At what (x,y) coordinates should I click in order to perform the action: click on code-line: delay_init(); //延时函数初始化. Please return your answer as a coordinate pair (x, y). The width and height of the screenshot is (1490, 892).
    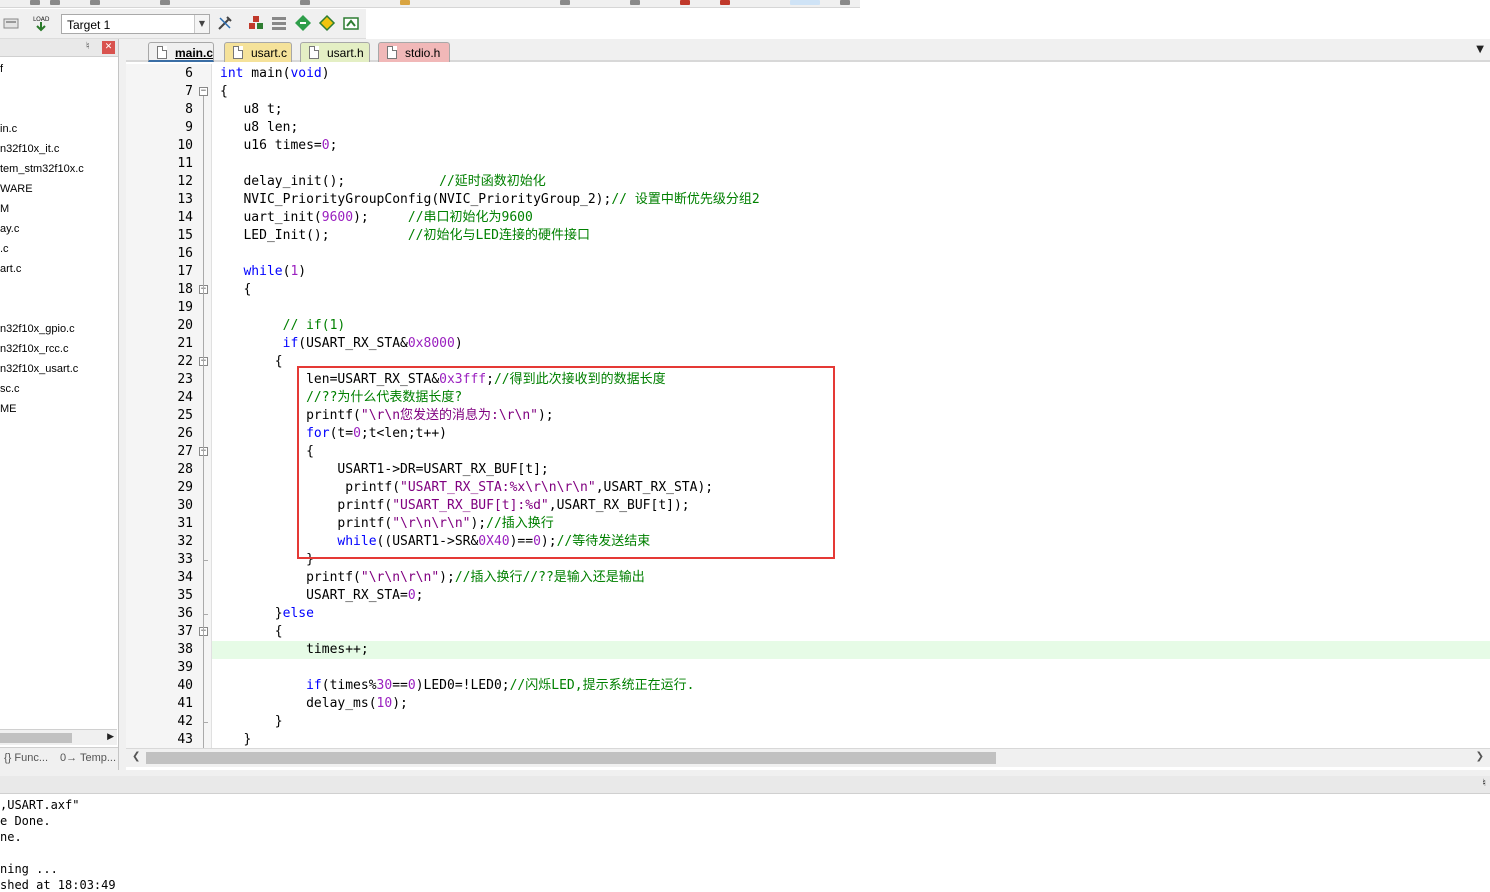
    Looking at the image, I should click on (382, 182).